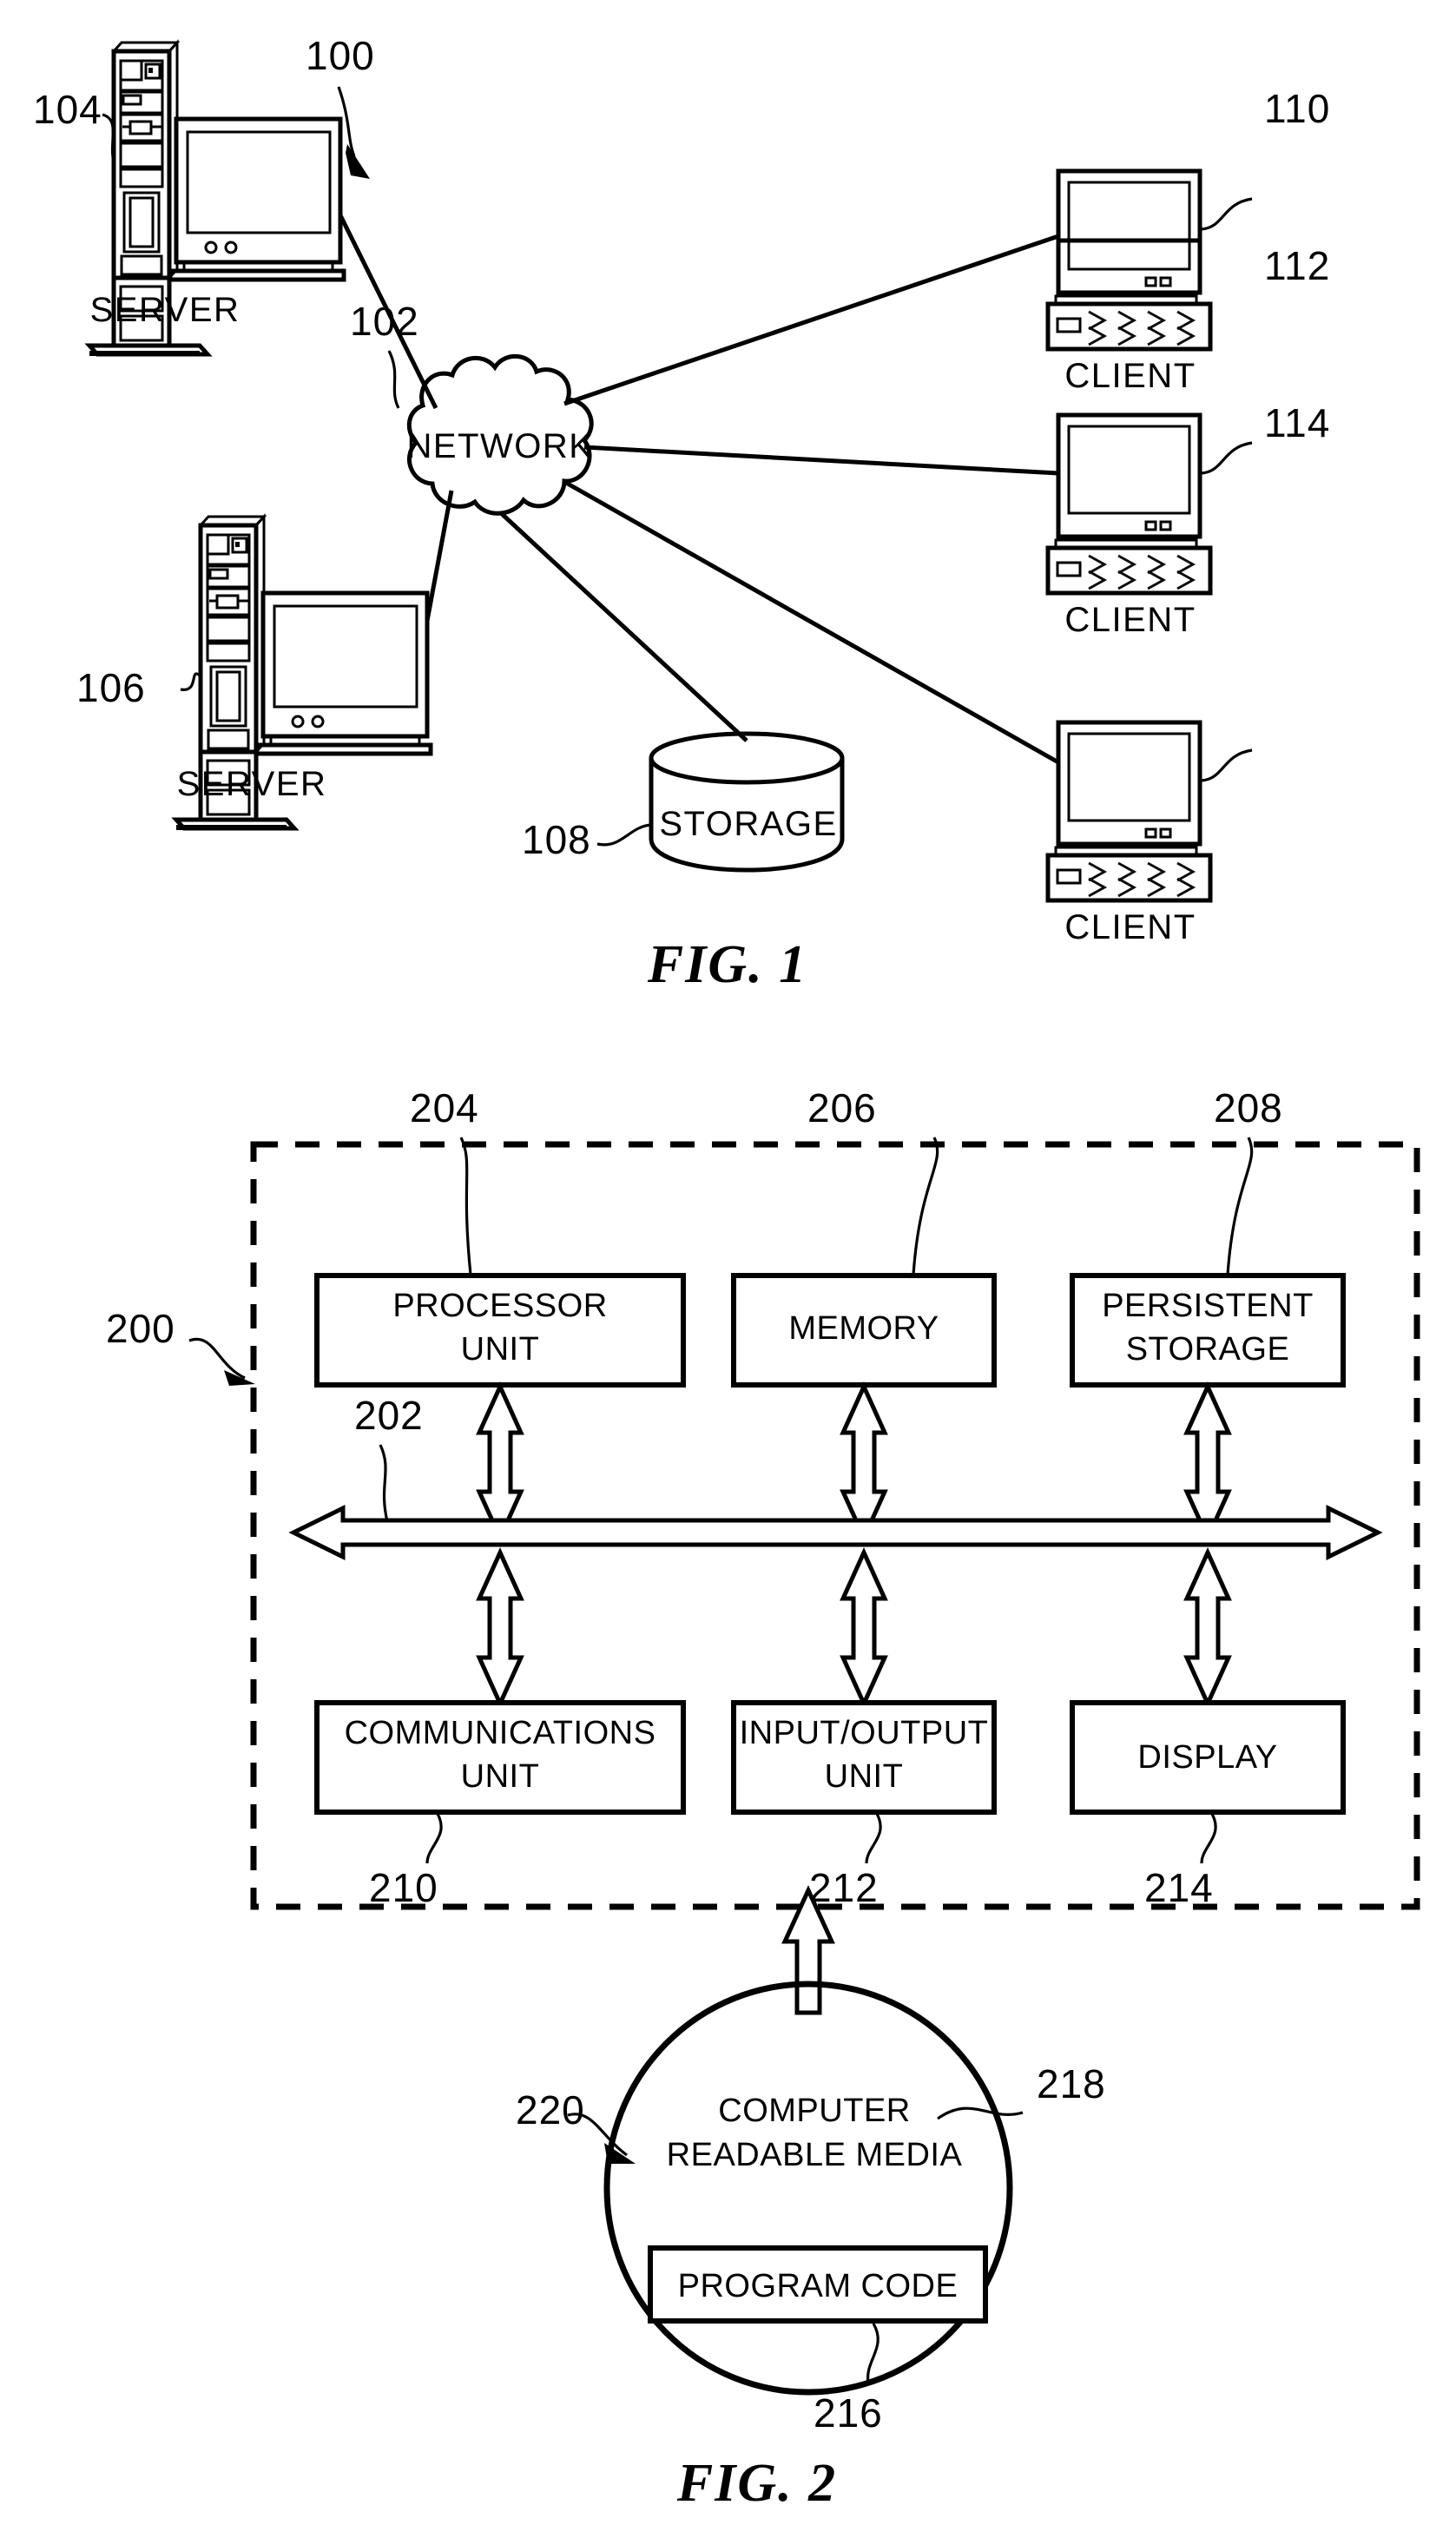  I want to click on input-output-unit-line2: UNIT, so click(864, 1776).